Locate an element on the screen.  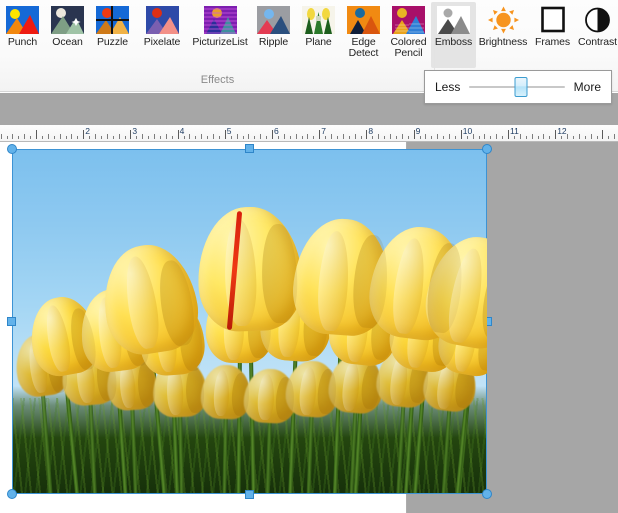
ruler-number: 5 is located at coordinates (229, 131).